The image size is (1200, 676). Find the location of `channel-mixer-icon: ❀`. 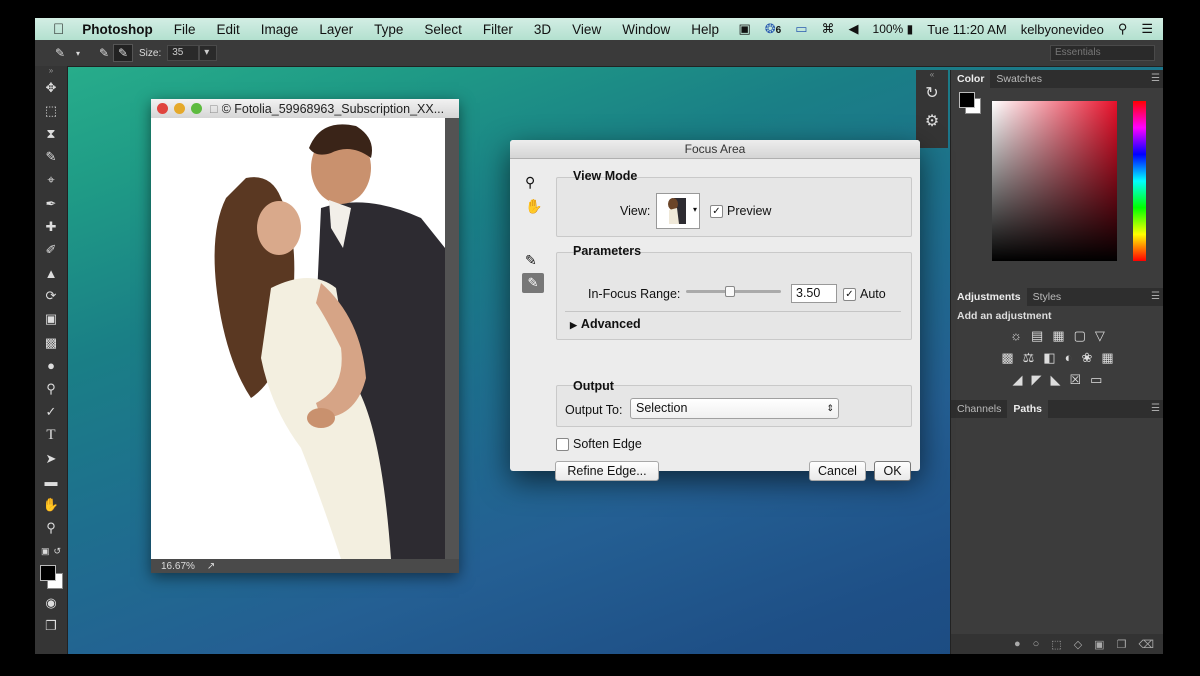

channel-mixer-icon: ❀ is located at coordinates (1086, 358).